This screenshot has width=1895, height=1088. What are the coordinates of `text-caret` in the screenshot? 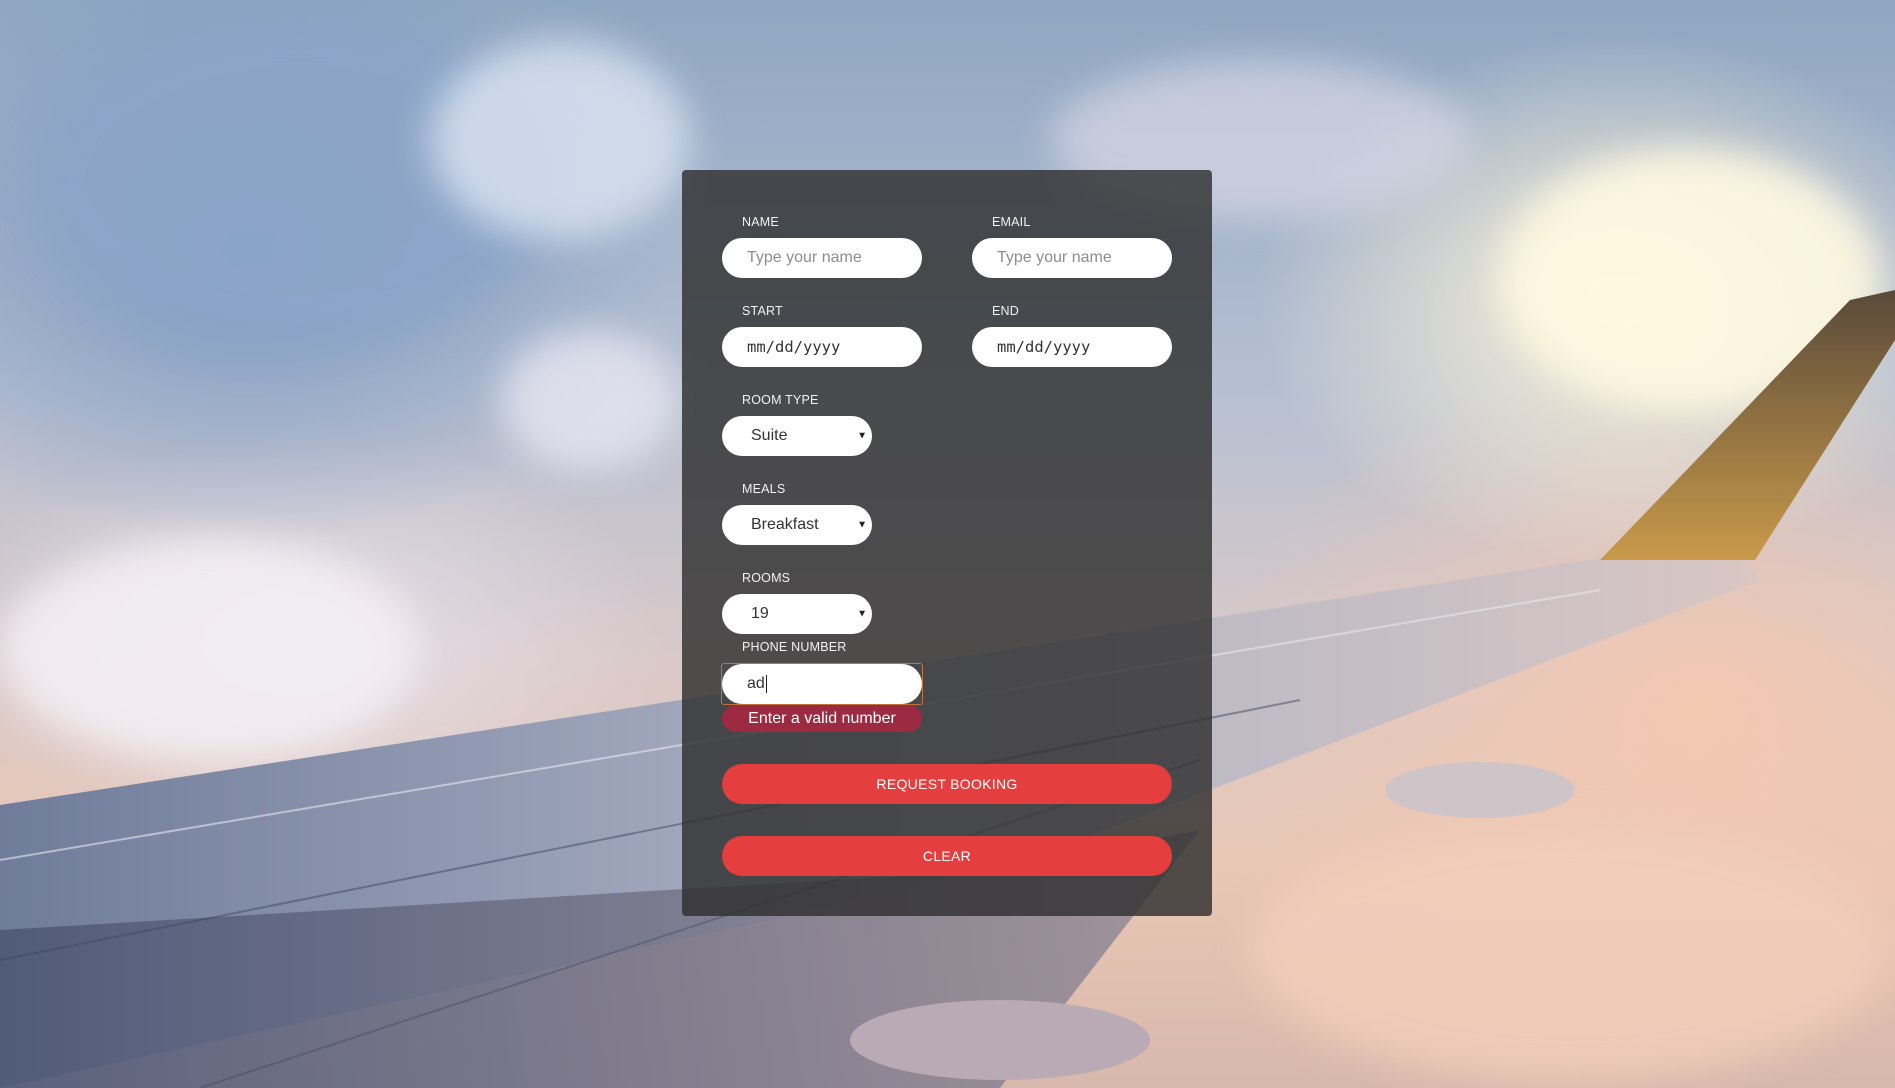 It's located at (766, 684).